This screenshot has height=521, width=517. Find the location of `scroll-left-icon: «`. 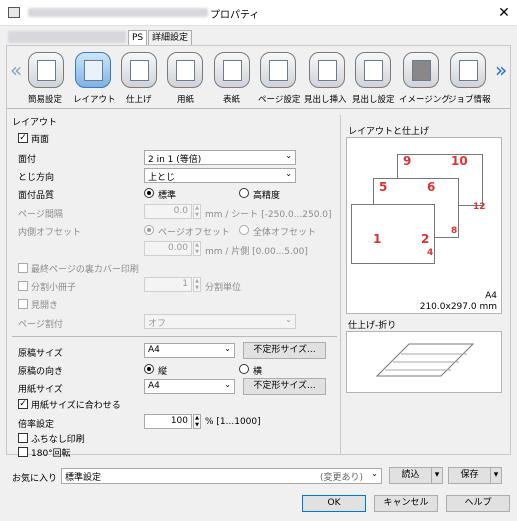

scroll-left-icon: « is located at coordinates (16, 70).